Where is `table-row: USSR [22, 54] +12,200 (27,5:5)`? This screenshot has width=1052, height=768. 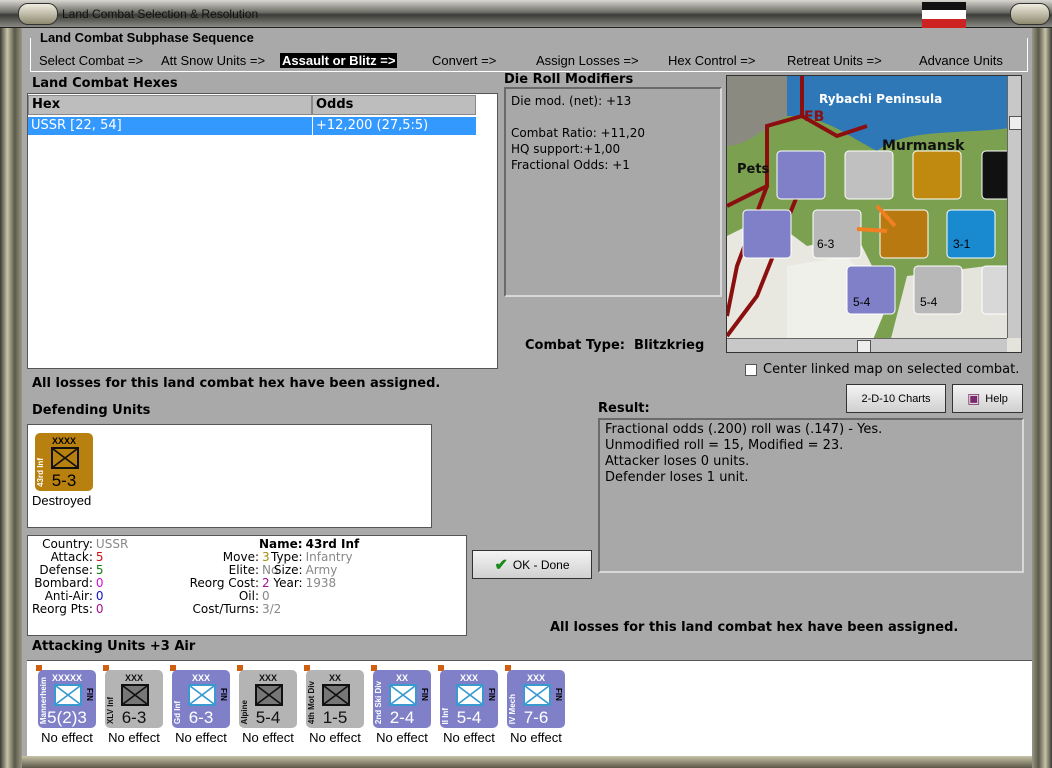
table-row: USSR [22, 54] +12,200 (27,5:5) is located at coordinates (252, 126).